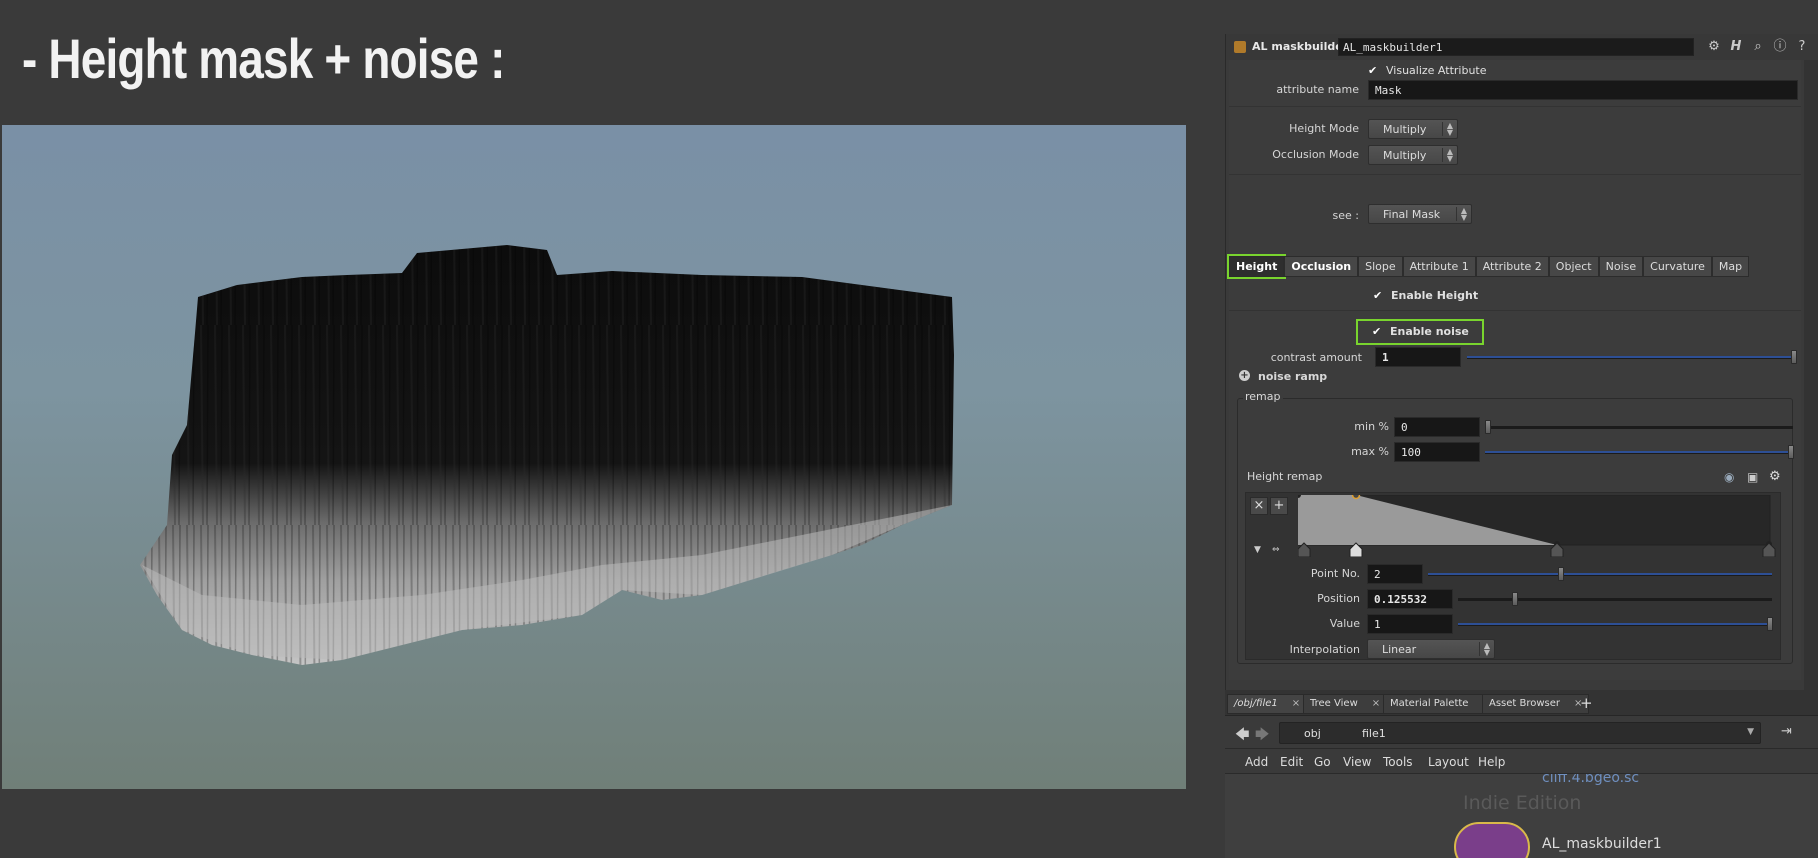  Describe the element at coordinates (1758, 47) in the screenshot. I see `search-icon: ⌕` at that location.